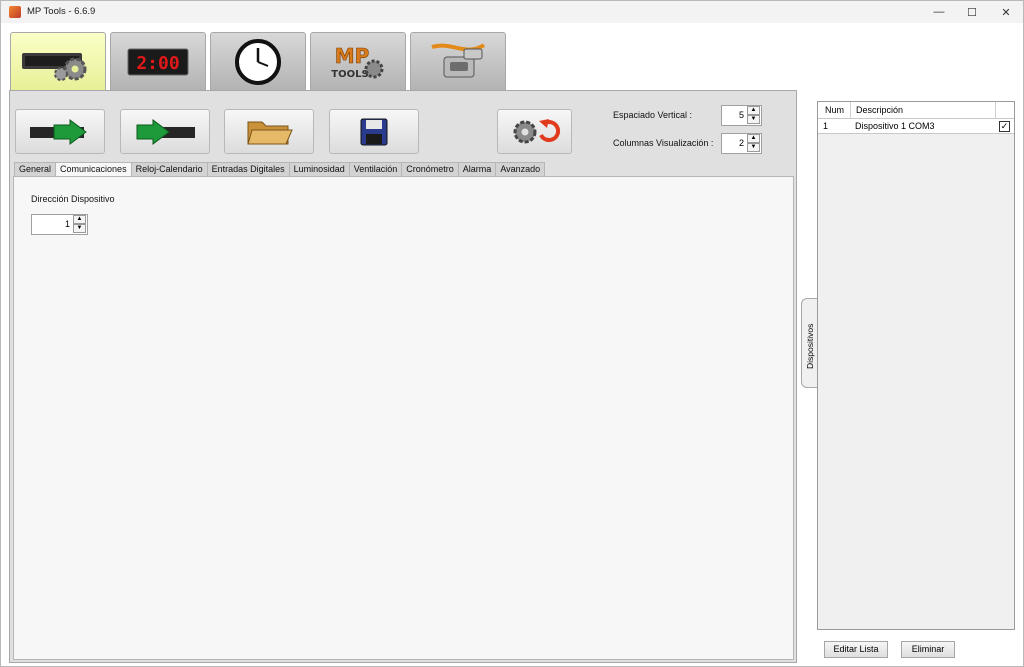  I want to click on table-row: 1 Dispositivo 1 COM3 ✓, so click(916, 126).